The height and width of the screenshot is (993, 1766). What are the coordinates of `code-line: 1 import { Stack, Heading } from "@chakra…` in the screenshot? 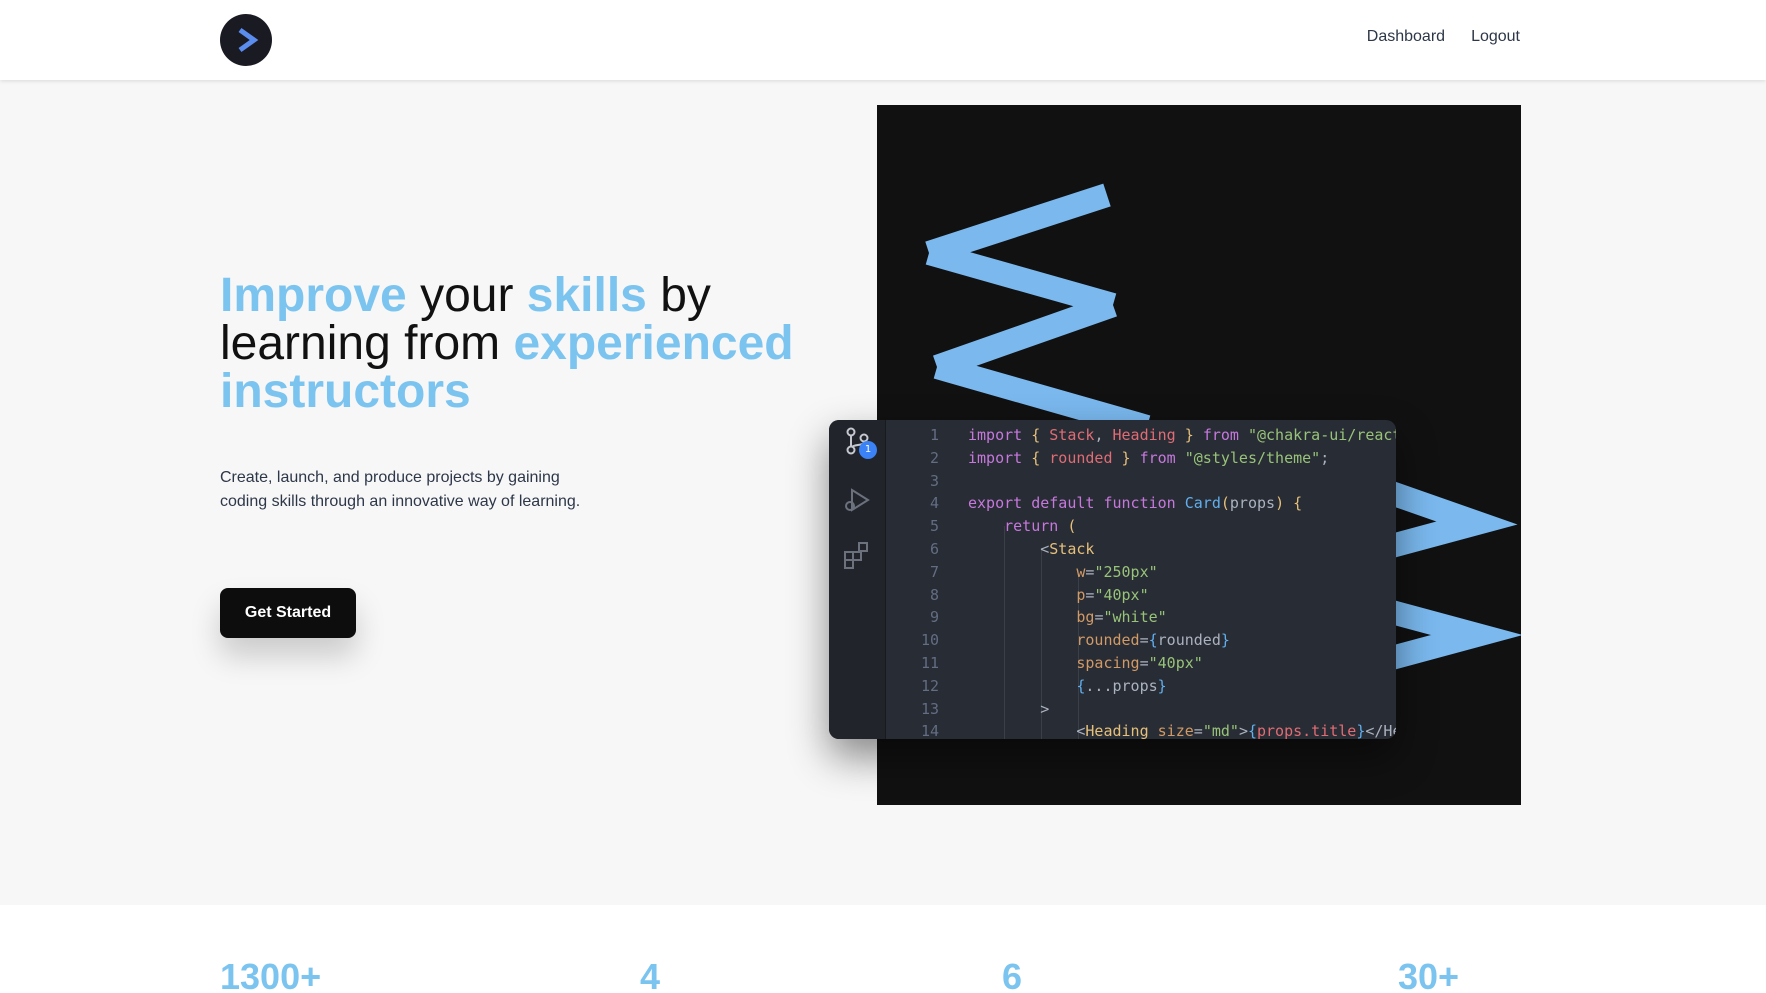 It's located at (1141, 435).